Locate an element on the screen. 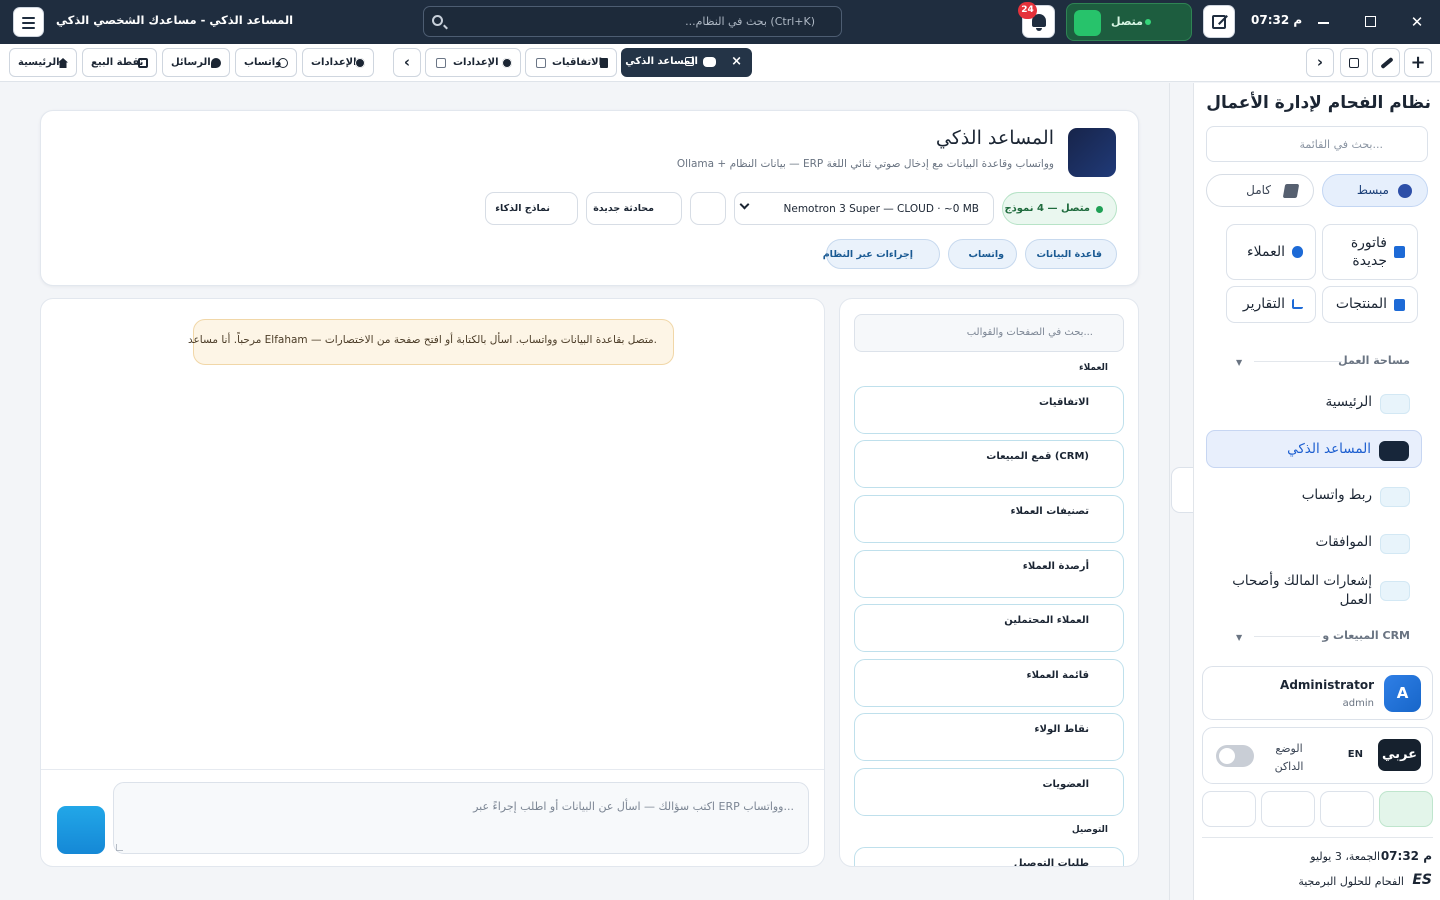 The image size is (1440, 900). detach-tab-button is located at coordinates (1354, 62).